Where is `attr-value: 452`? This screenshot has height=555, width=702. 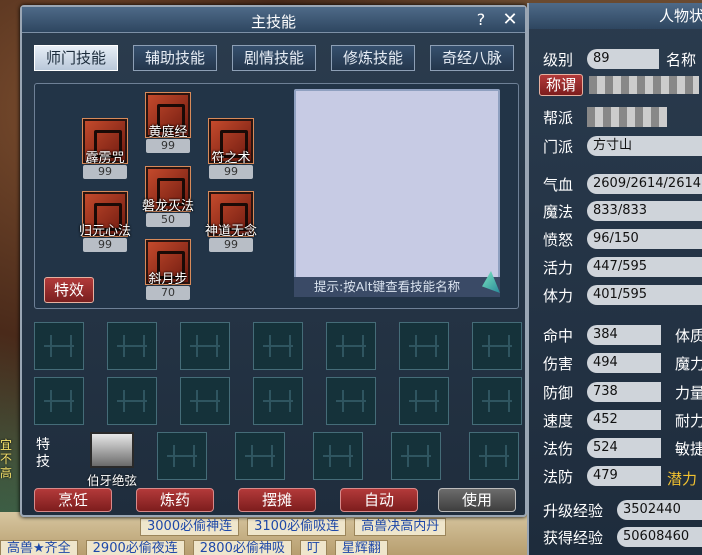
attr-value: 452 is located at coordinates (624, 420).